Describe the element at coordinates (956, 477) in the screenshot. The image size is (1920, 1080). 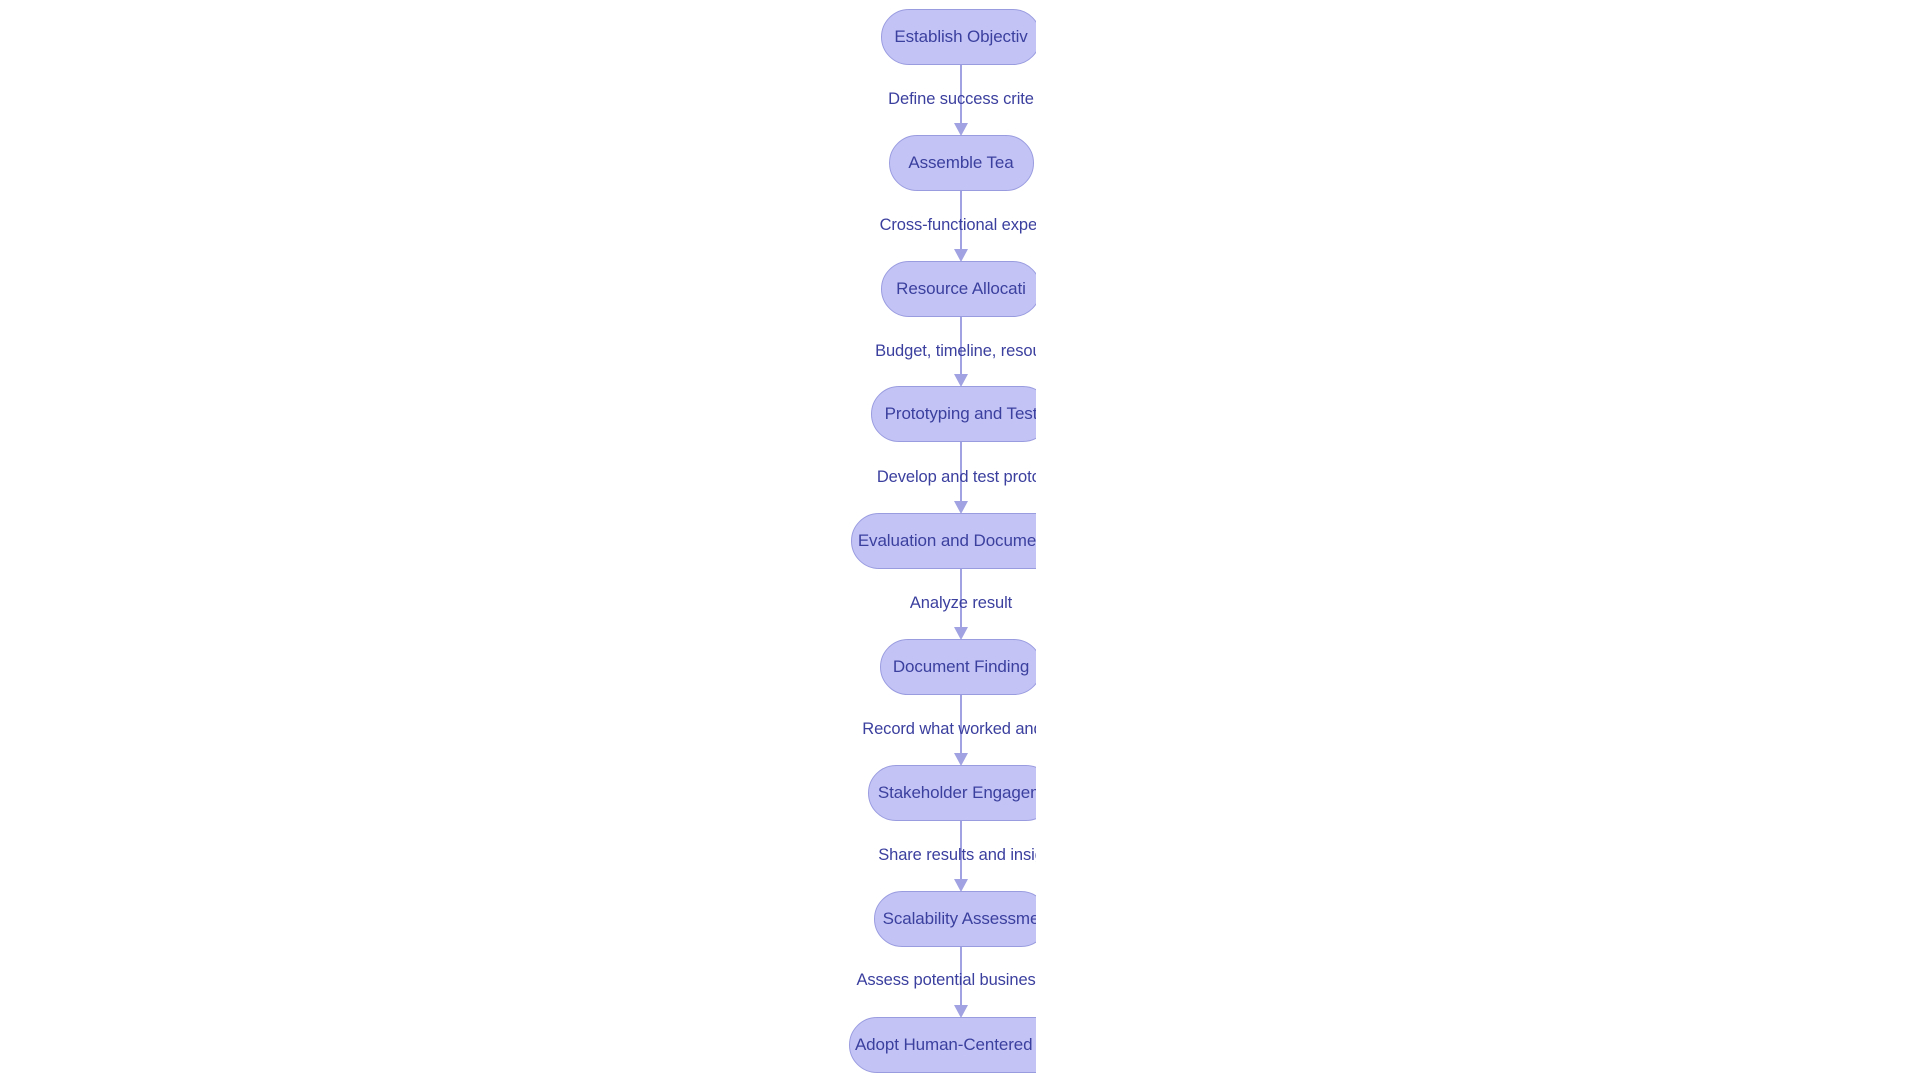
I see `flow-edge-label: Develop and test protot` at that location.